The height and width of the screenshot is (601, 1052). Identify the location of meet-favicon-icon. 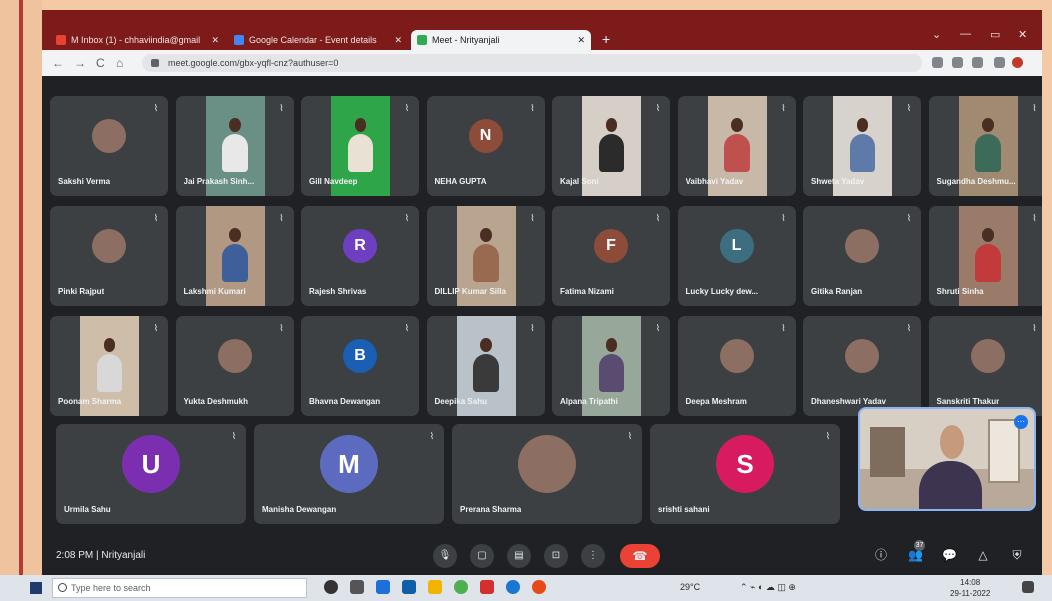
(422, 40).